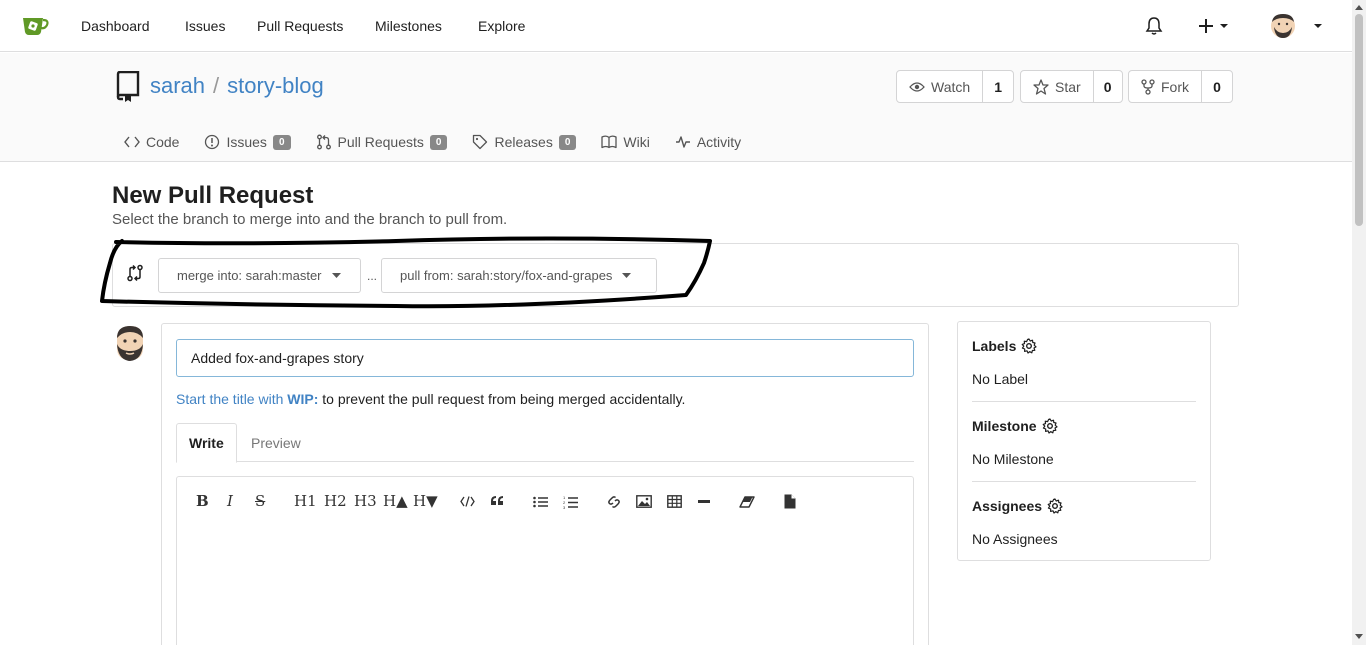  Describe the element at coordinates (1359, 120) in the screenshot. I see `scroll-thumb` at that location.